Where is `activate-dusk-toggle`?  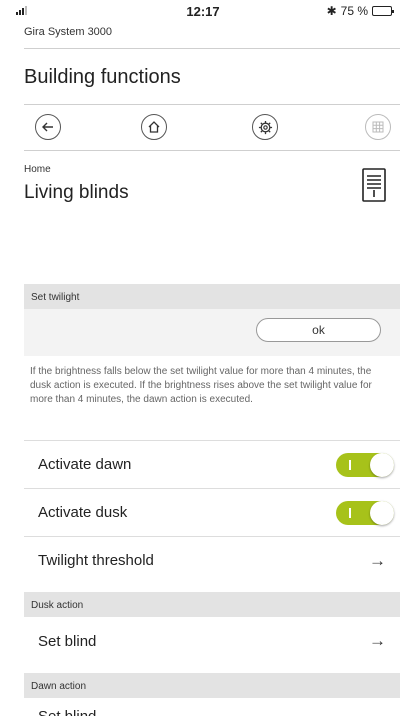 activate-dusk-toggle is located at coordinates (365, 513).